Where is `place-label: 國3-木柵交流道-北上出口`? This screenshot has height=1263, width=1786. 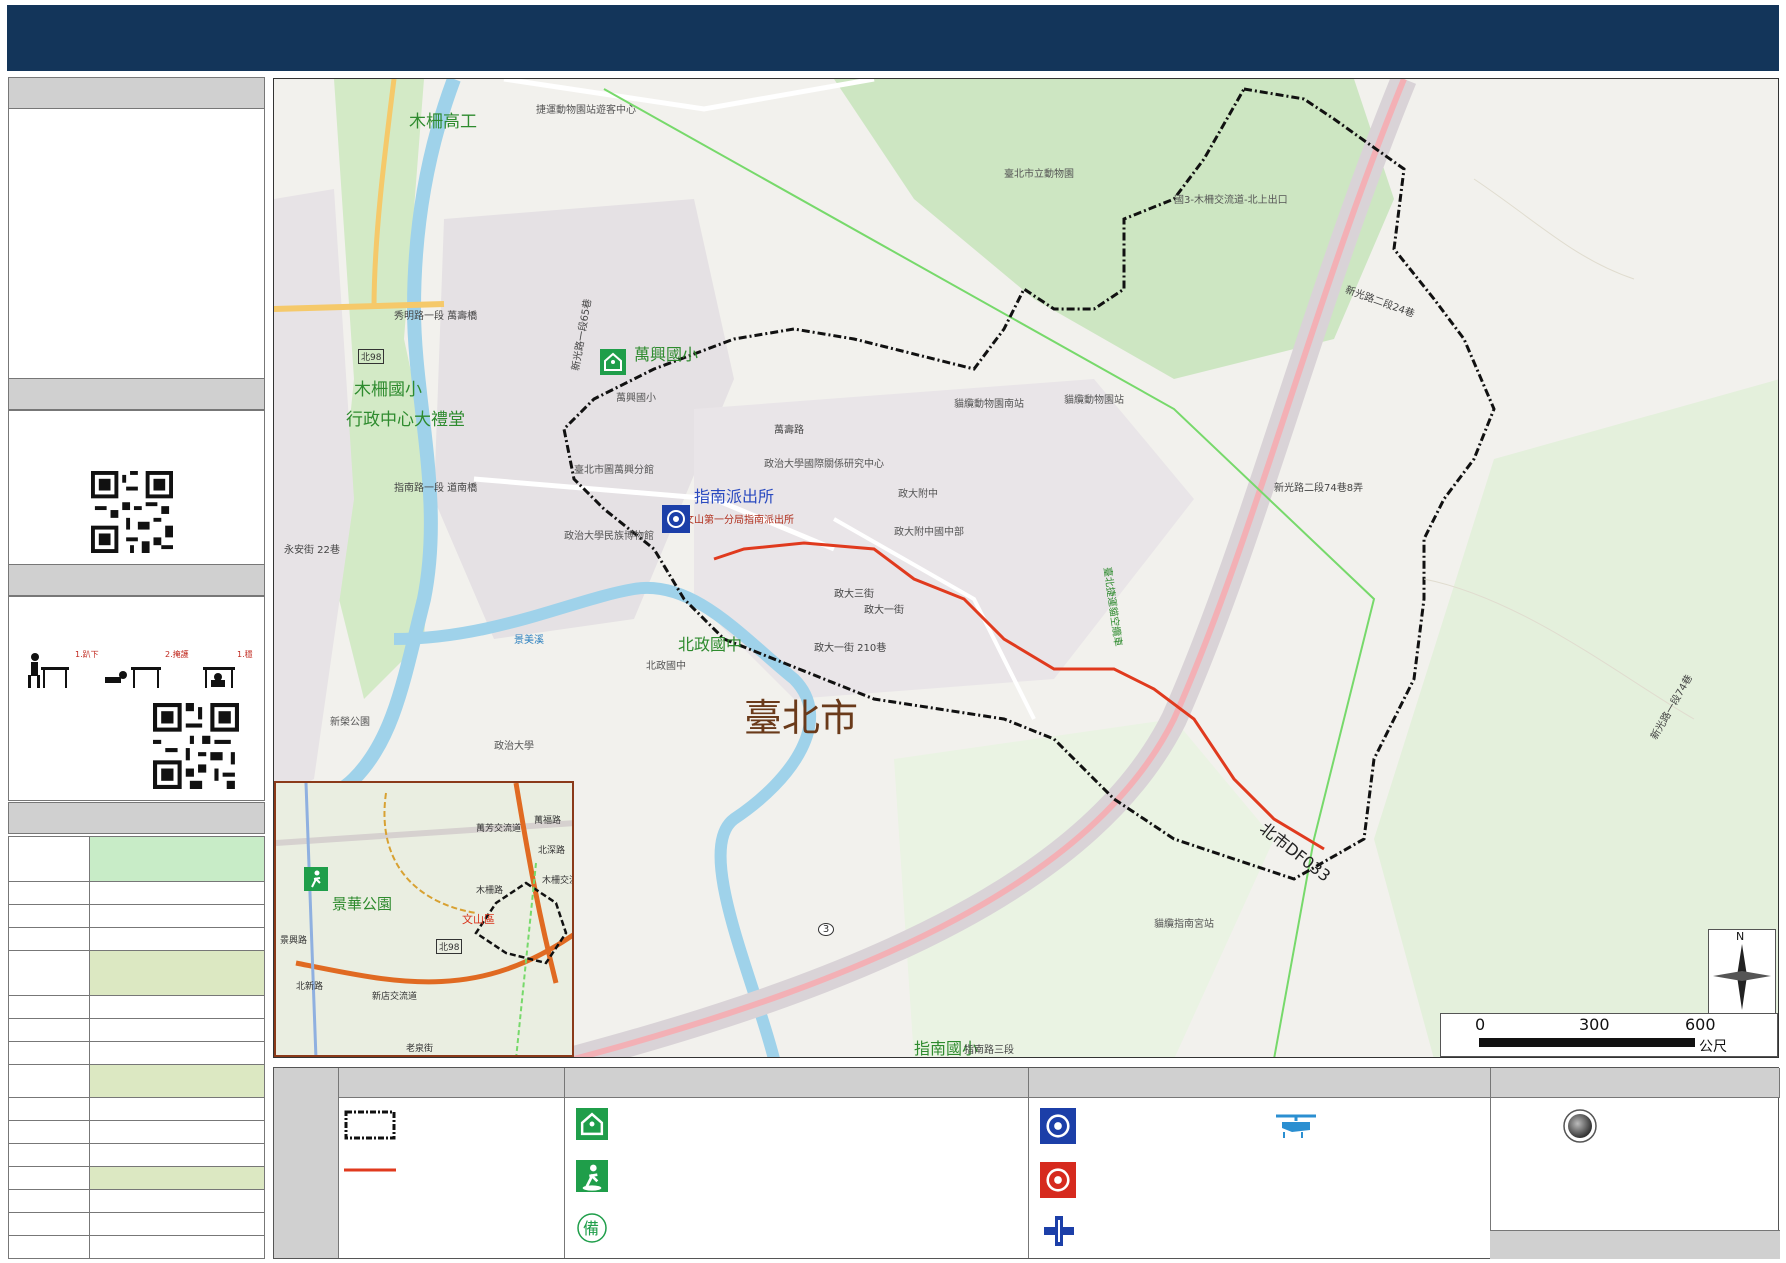 place-label: 國3-木柵交流道-北上出口 is located at coordinates (1231, 200).